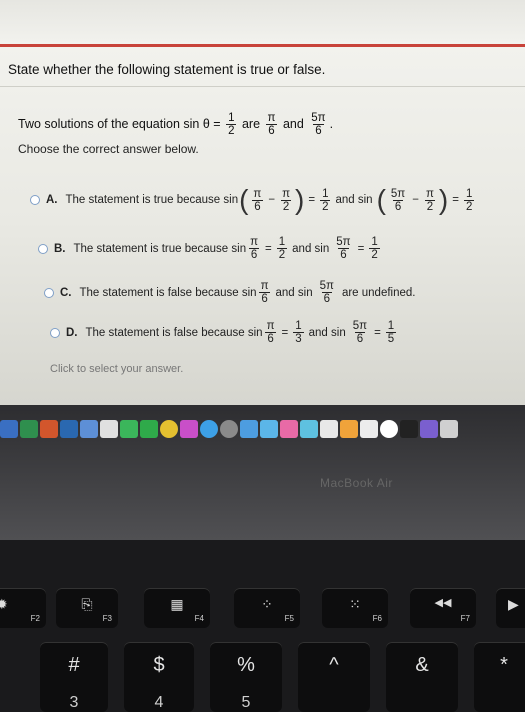 Image resolution: width=525 pixels, height=712 pixels. What do you see at coordinates (499, 677) in the screenshot?
I see `key-8: *` at bounding box center [499, 677].